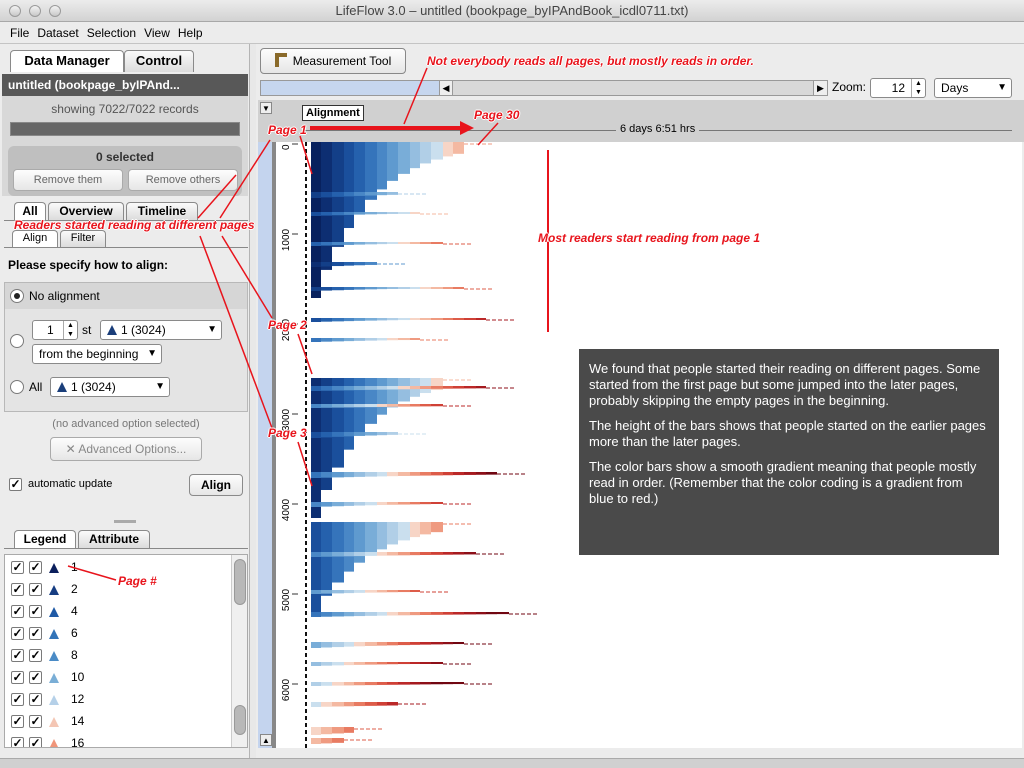 This screenshot has height=768, width=1024. What do you see at coordinates (67, 61) in the screenshot?
I see `tab-data-manager: Data Manager` at bounding box center [67, 61].